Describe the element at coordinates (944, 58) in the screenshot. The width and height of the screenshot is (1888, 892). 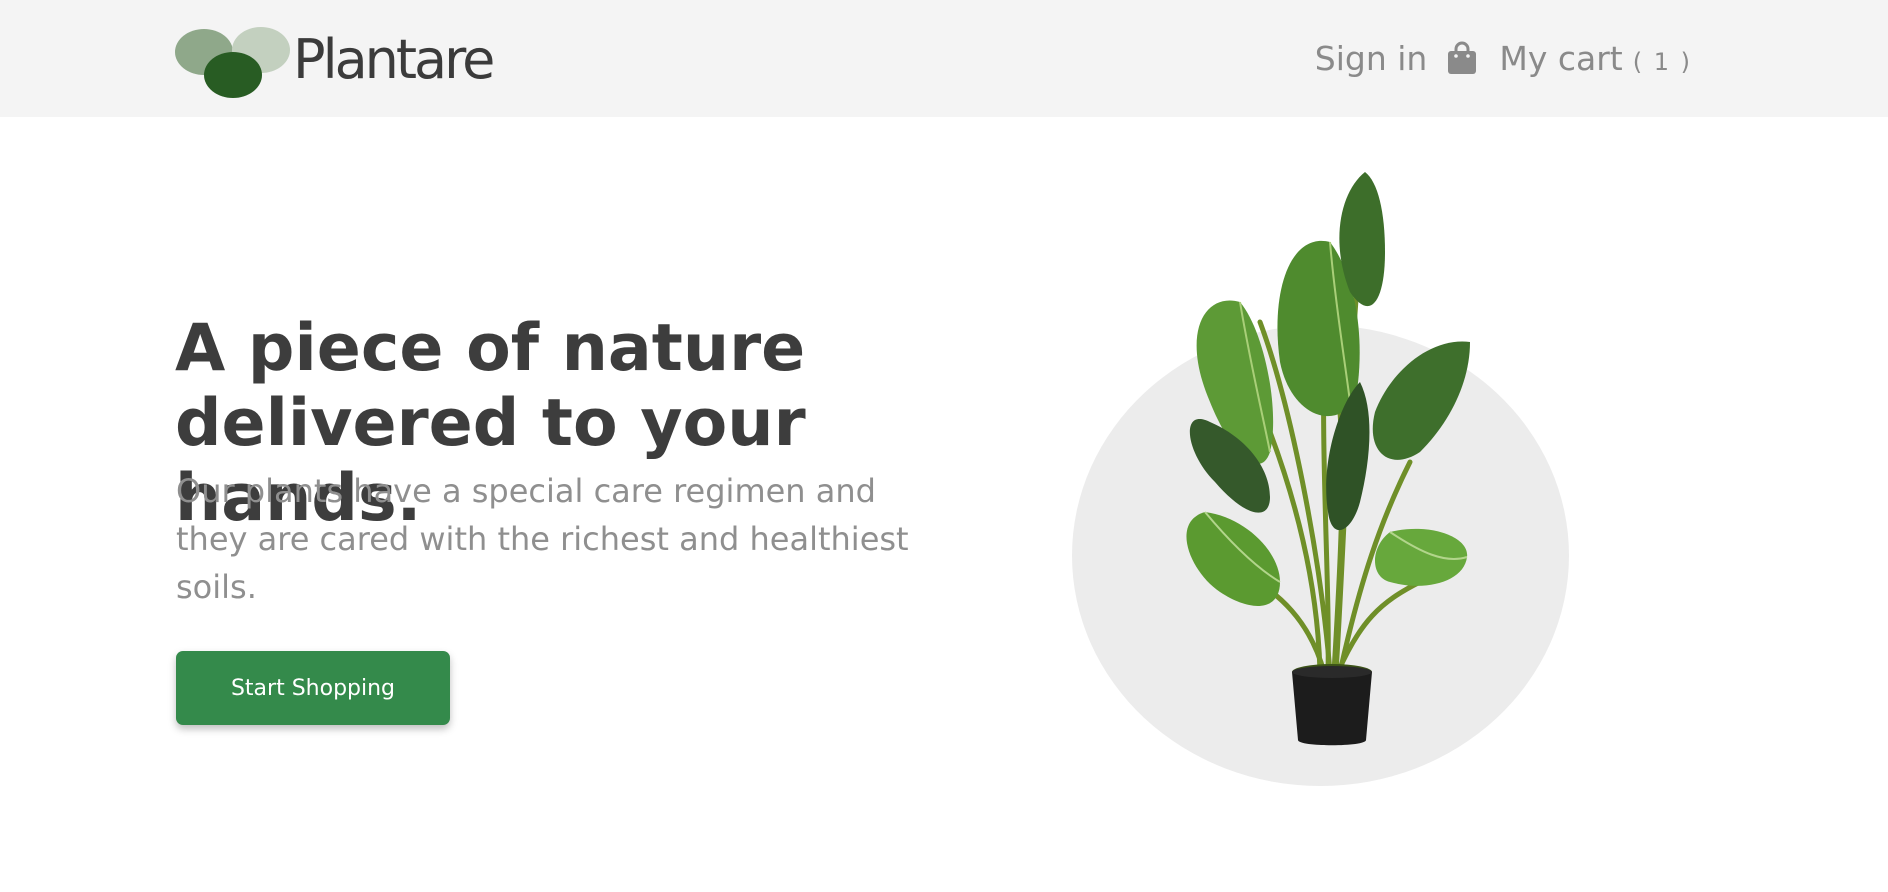
I see `site-header: Plantare Sign in My cart ( 1 )` at that location.